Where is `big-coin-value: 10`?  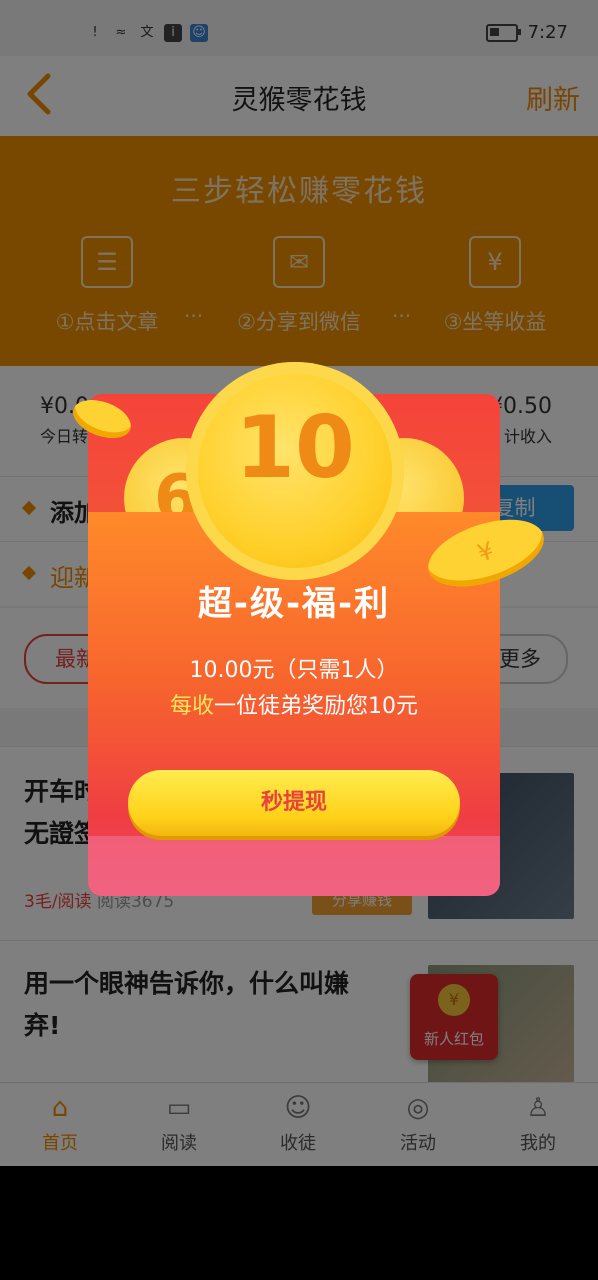 big-coin-value: 10 is located at coordinates (295, 448).